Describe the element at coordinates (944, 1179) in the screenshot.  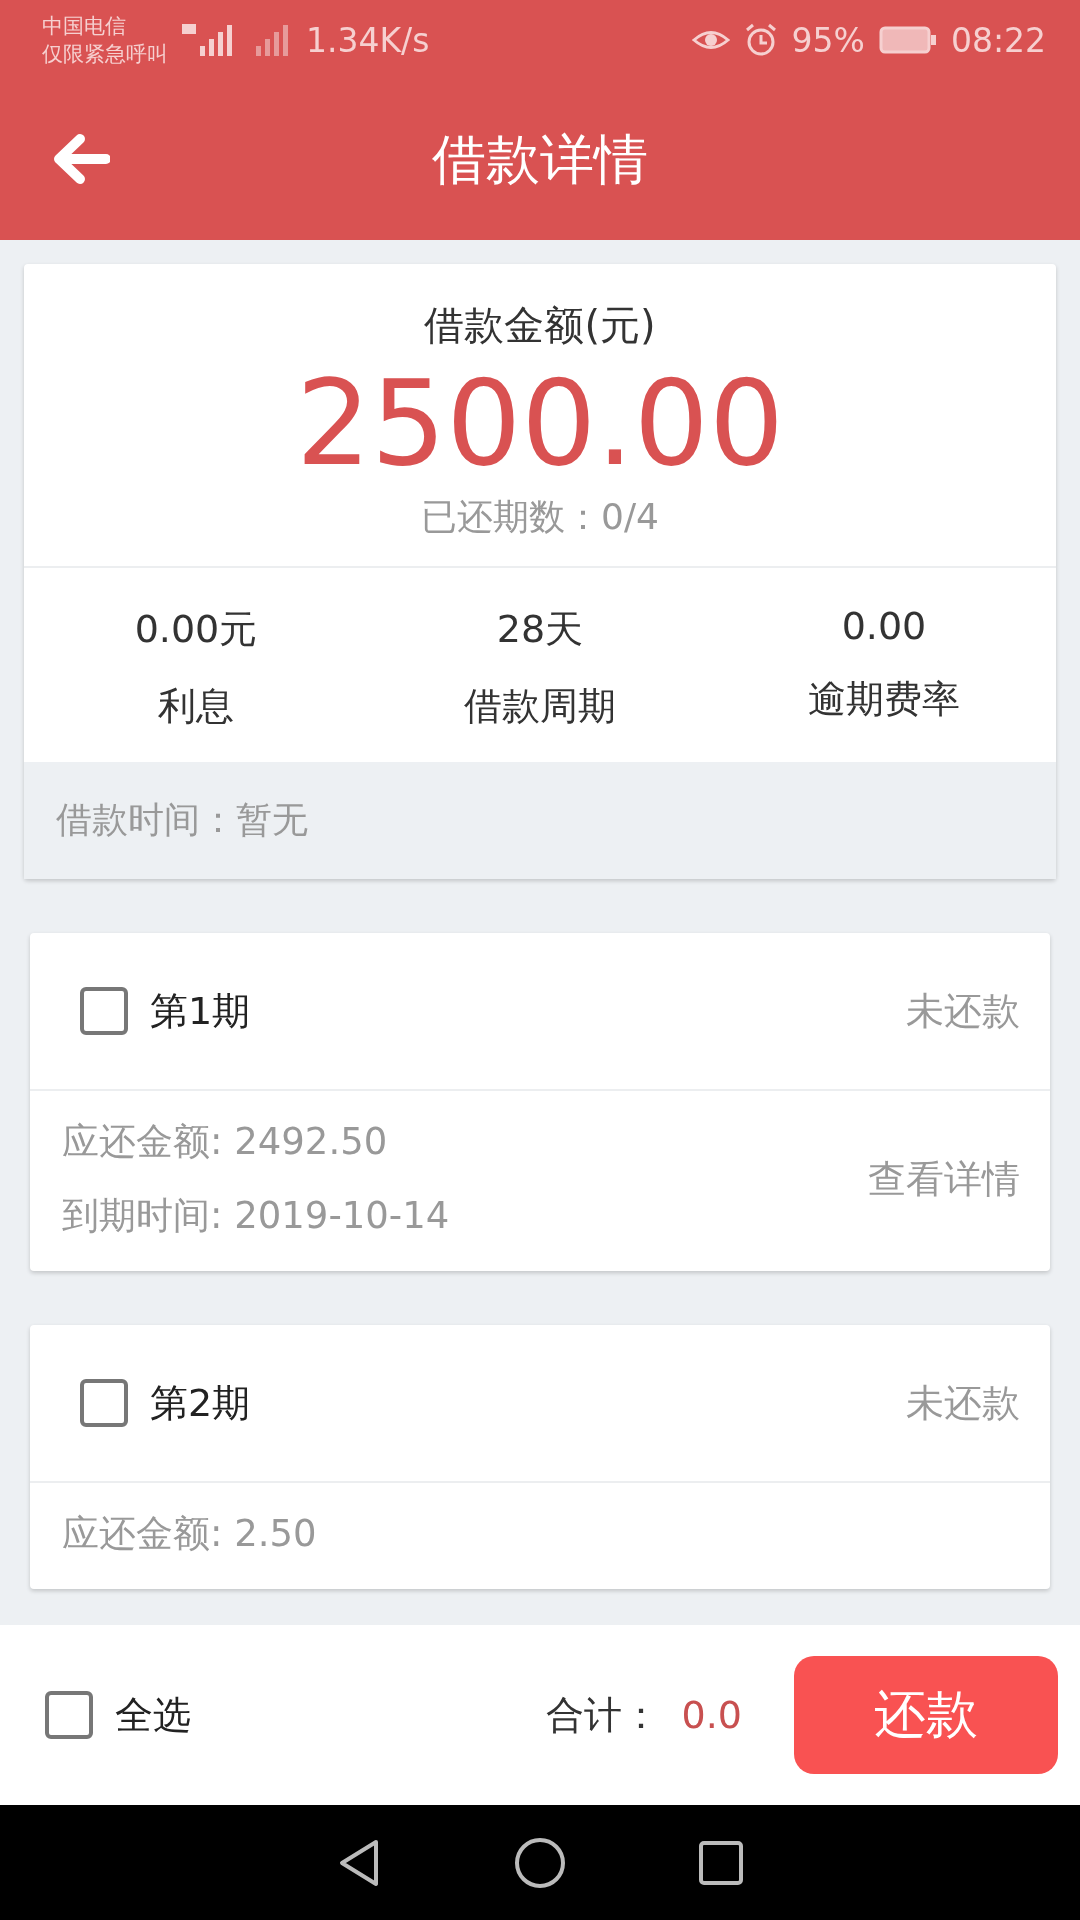
I see `view-details-link: 查看详情` at that location.